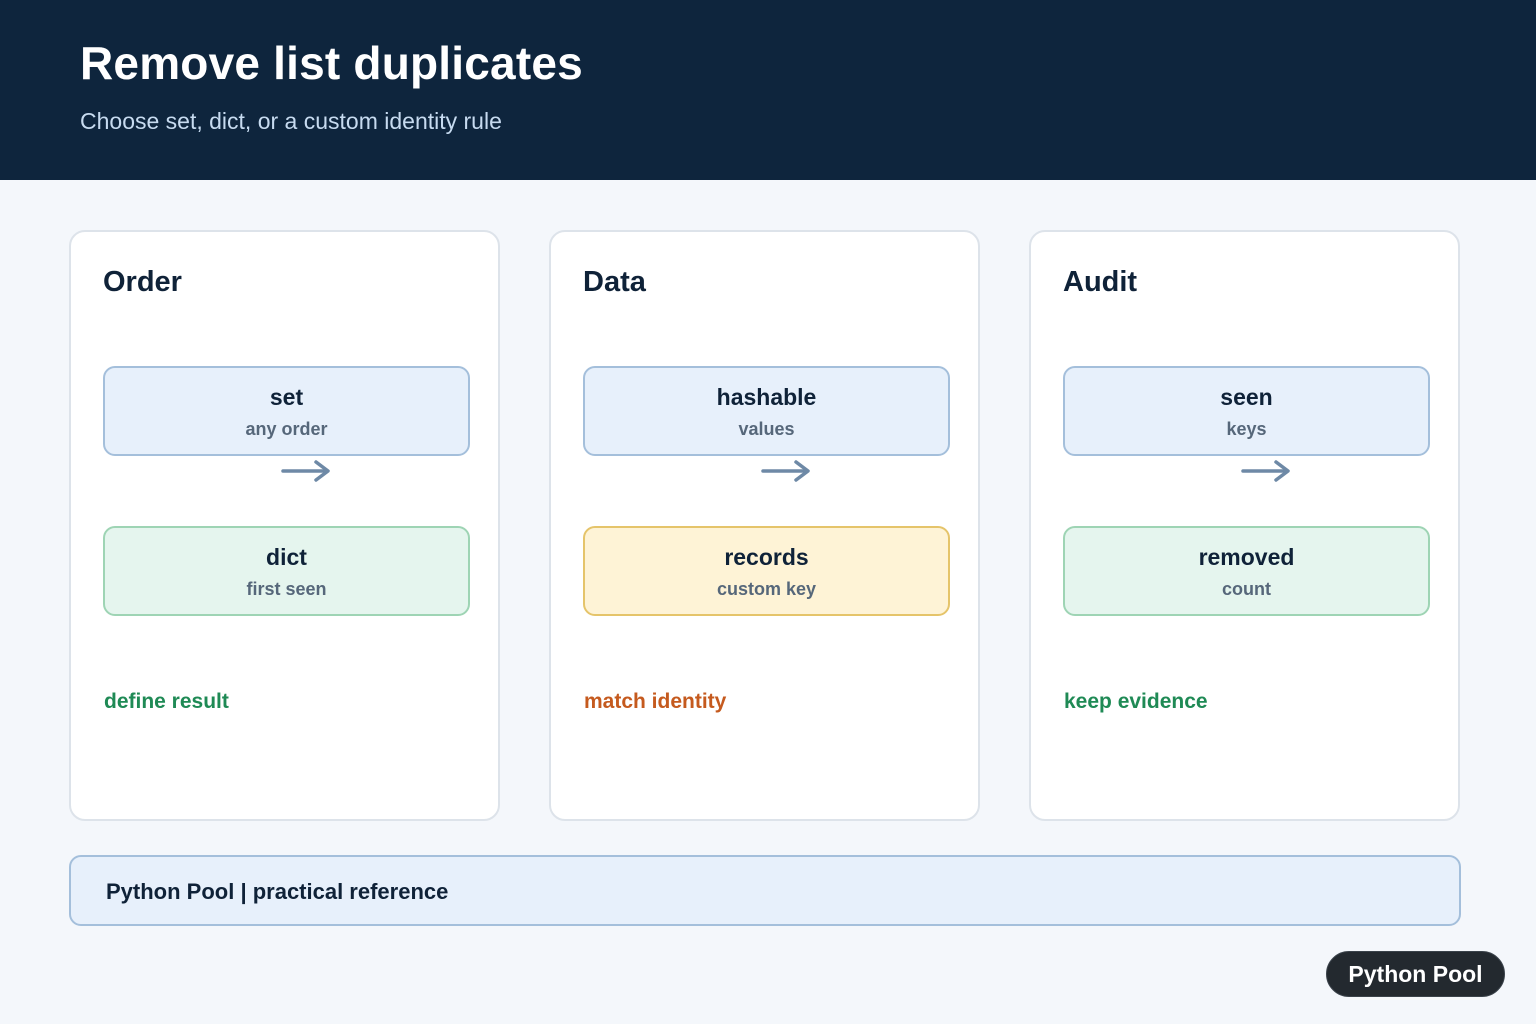  Describe the element at coordinates (286, 411) in the screenshot. I see `node-set: set any order` at that location.